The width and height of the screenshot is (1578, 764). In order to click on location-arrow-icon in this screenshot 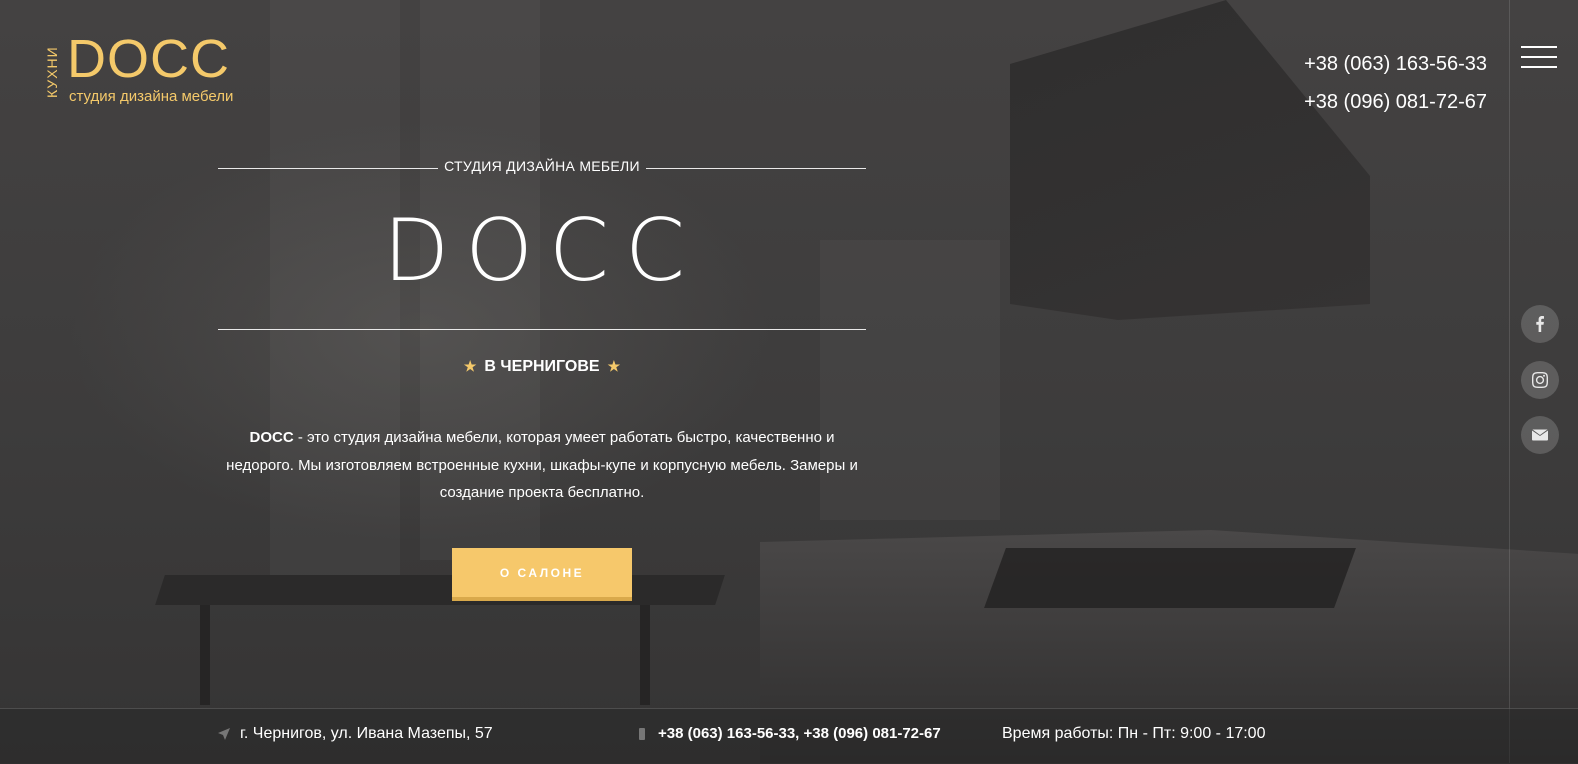, I will do `click(224, 734)`.